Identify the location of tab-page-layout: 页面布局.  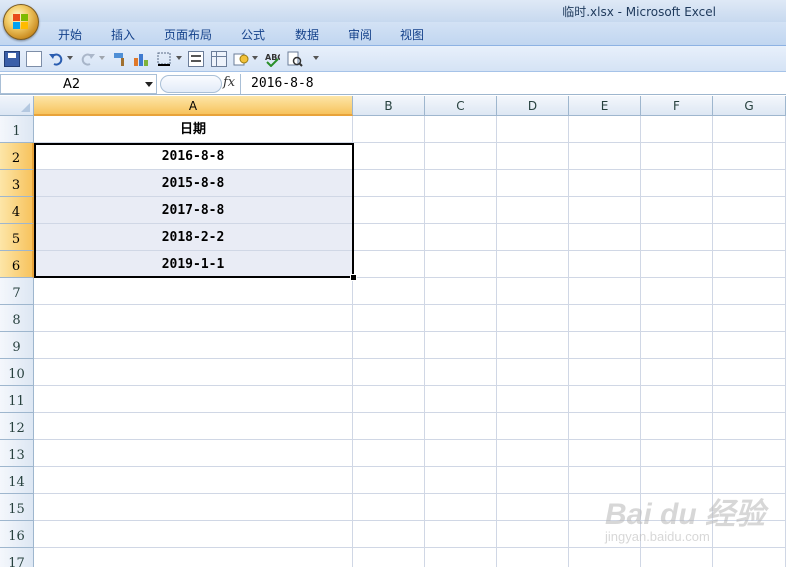
(188, 34).